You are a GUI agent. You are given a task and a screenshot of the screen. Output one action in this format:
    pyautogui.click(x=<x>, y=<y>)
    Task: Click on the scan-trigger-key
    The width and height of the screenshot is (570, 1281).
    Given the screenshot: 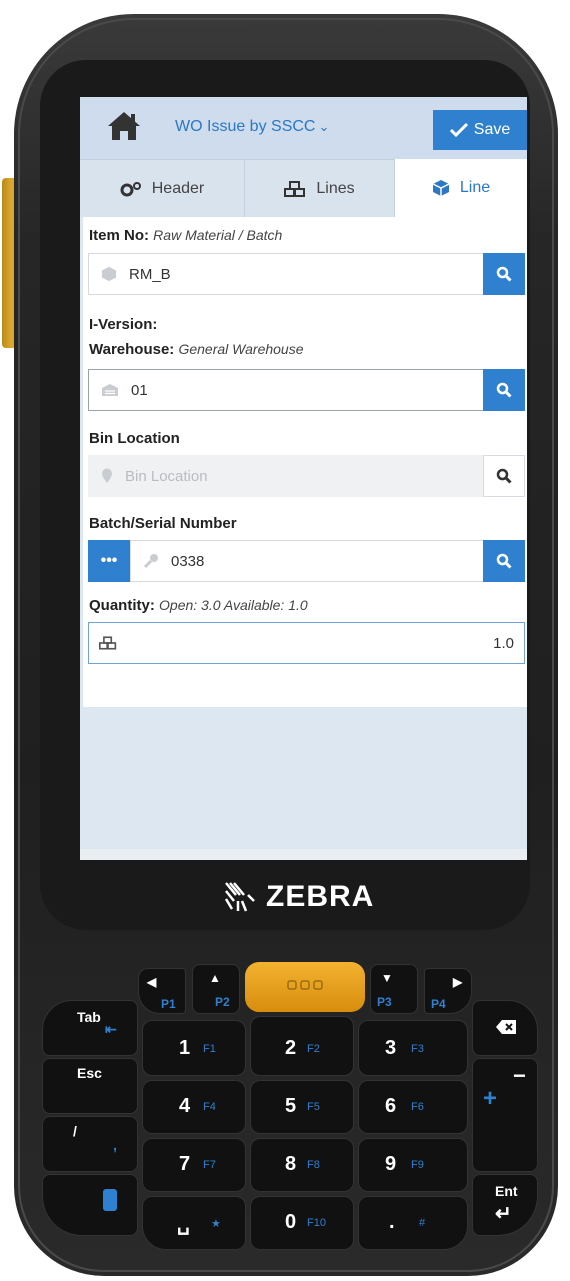 What is the action you would take?
    pyautogui.click(x=305, y=987)
    